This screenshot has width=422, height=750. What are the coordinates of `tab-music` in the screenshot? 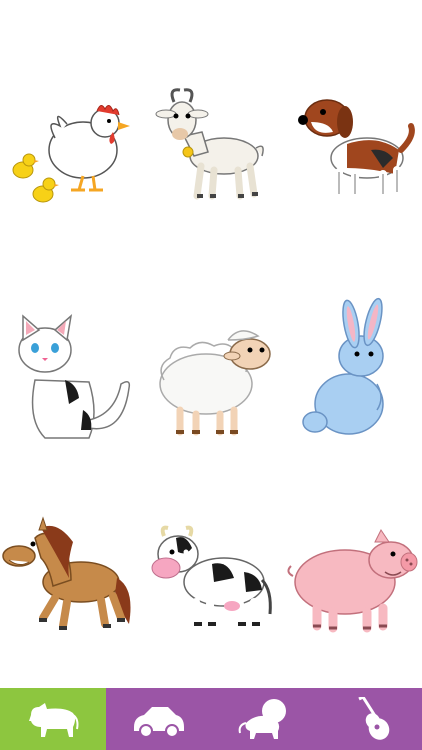 It's located at (369, 719).